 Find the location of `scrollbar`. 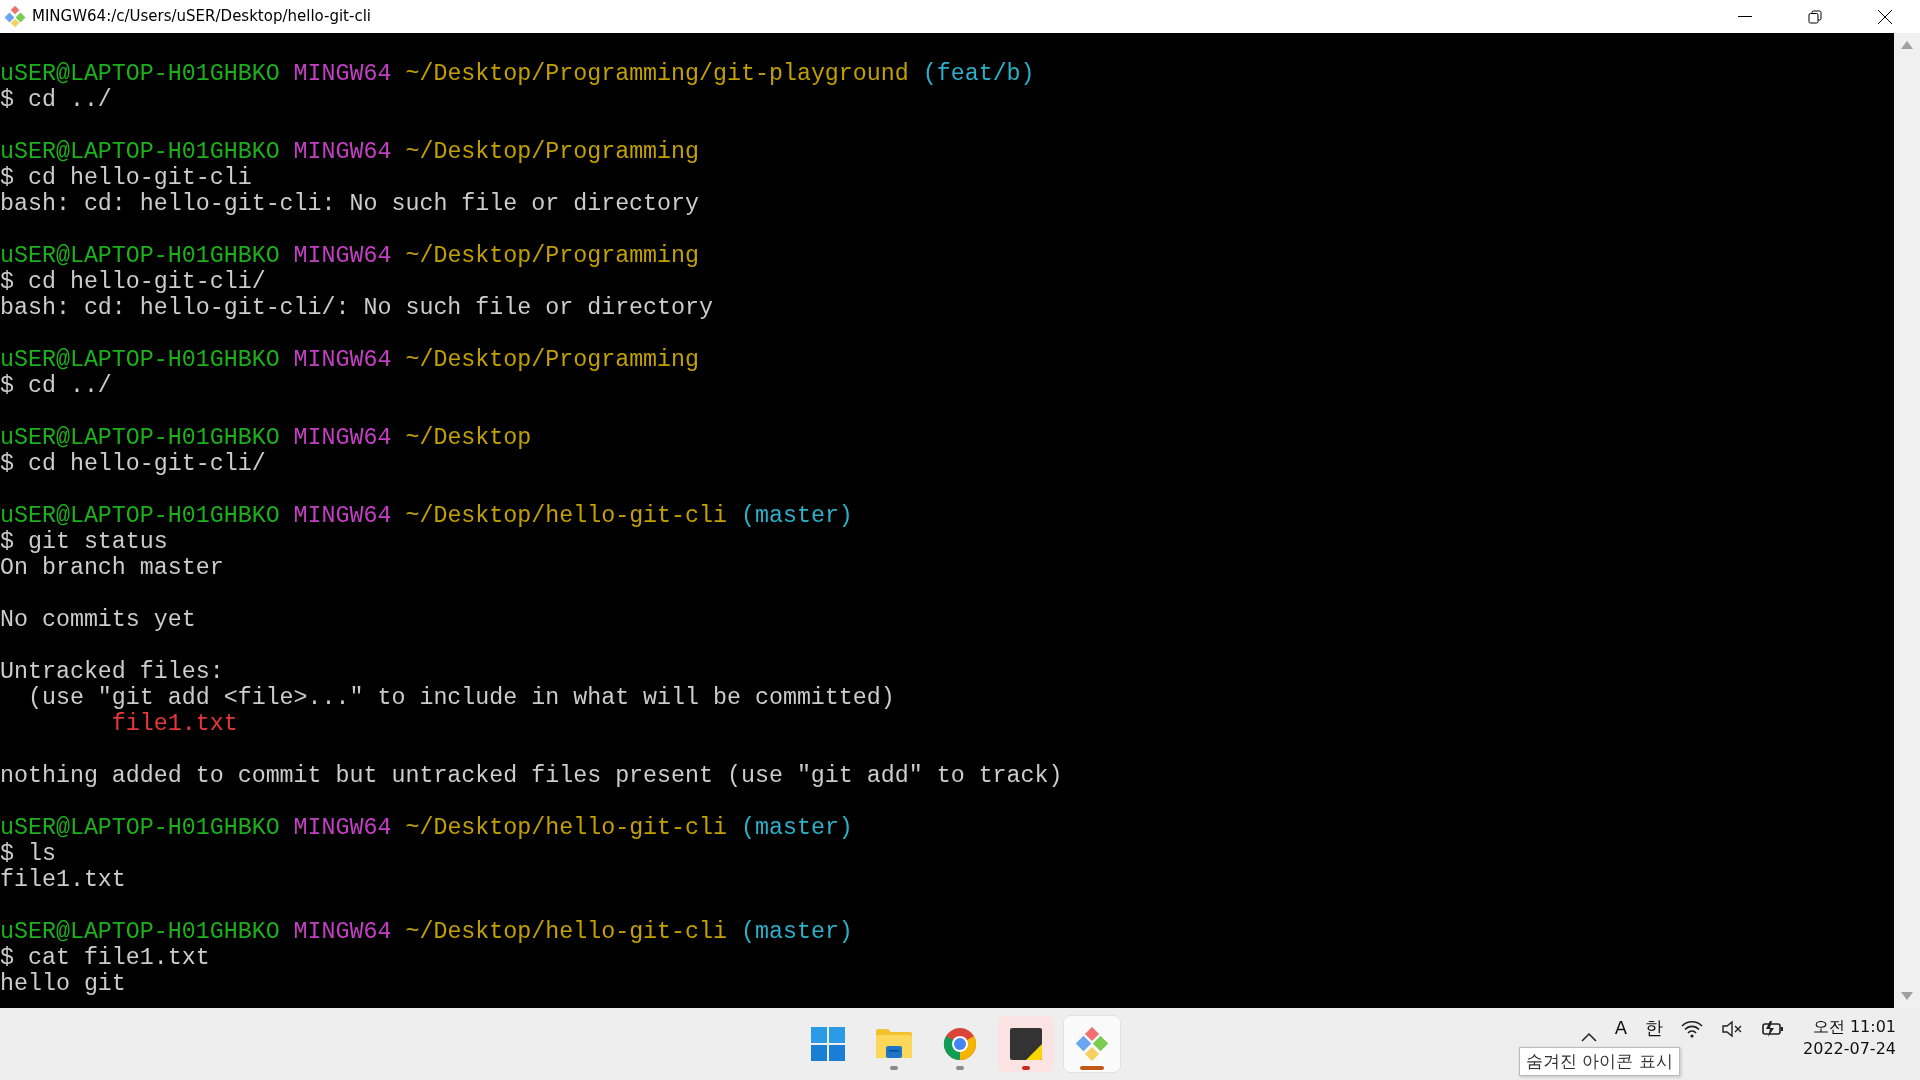

scrollbar is located at coordinates (1907, 520).